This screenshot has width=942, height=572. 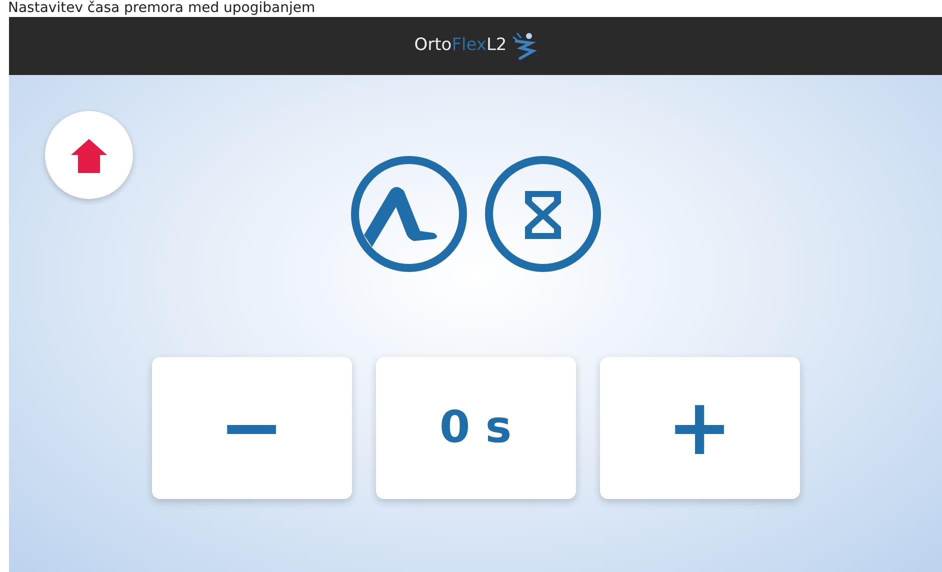 What do you see at coordinates (496, 45) in the screenshot?
I see `logo-text: L2` at bounding box center [496, 45].